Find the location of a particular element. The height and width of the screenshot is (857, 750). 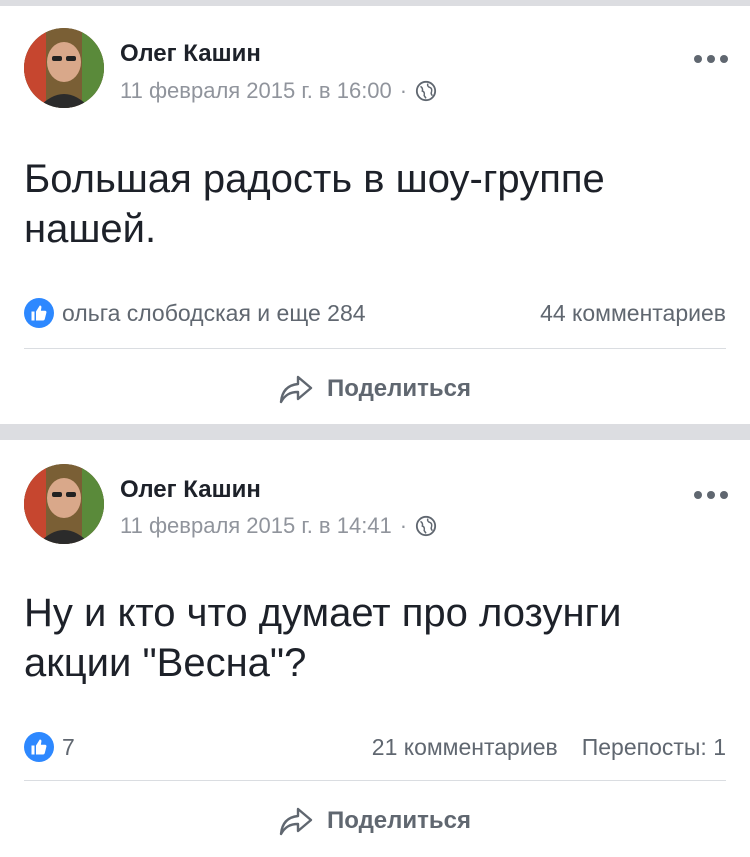

post-meta: 11 февраля 2015 г. в 14:41 · is located at coordinates (278, 526).